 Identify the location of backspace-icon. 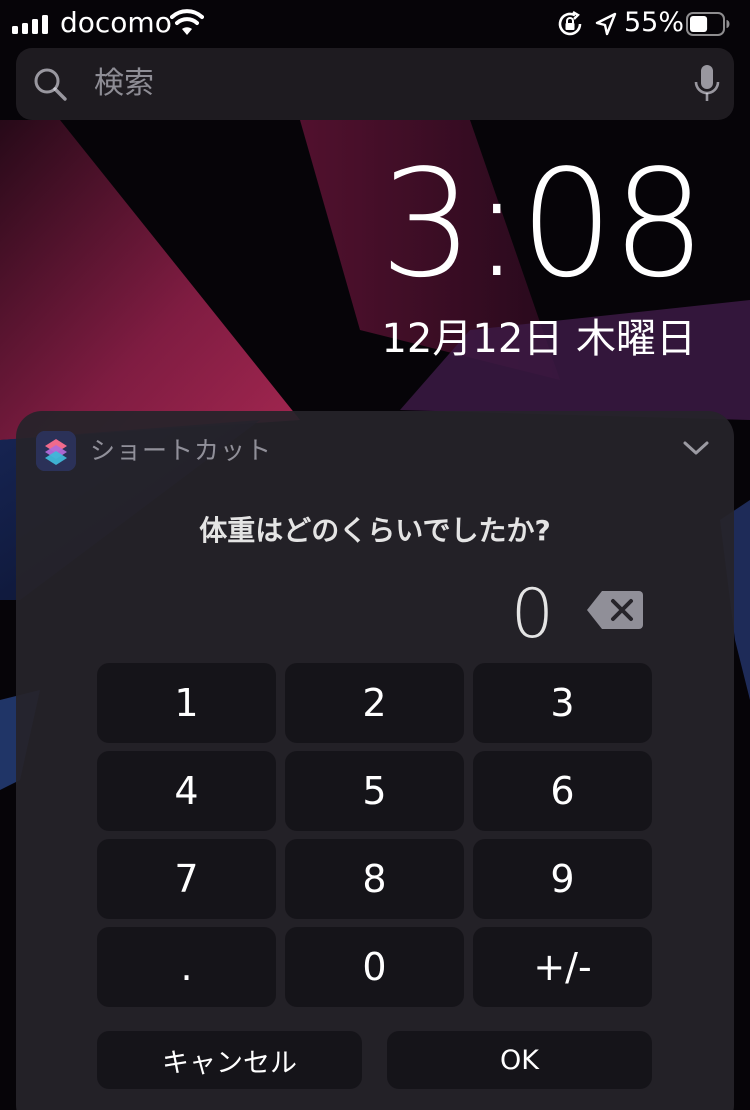
(615, 610).